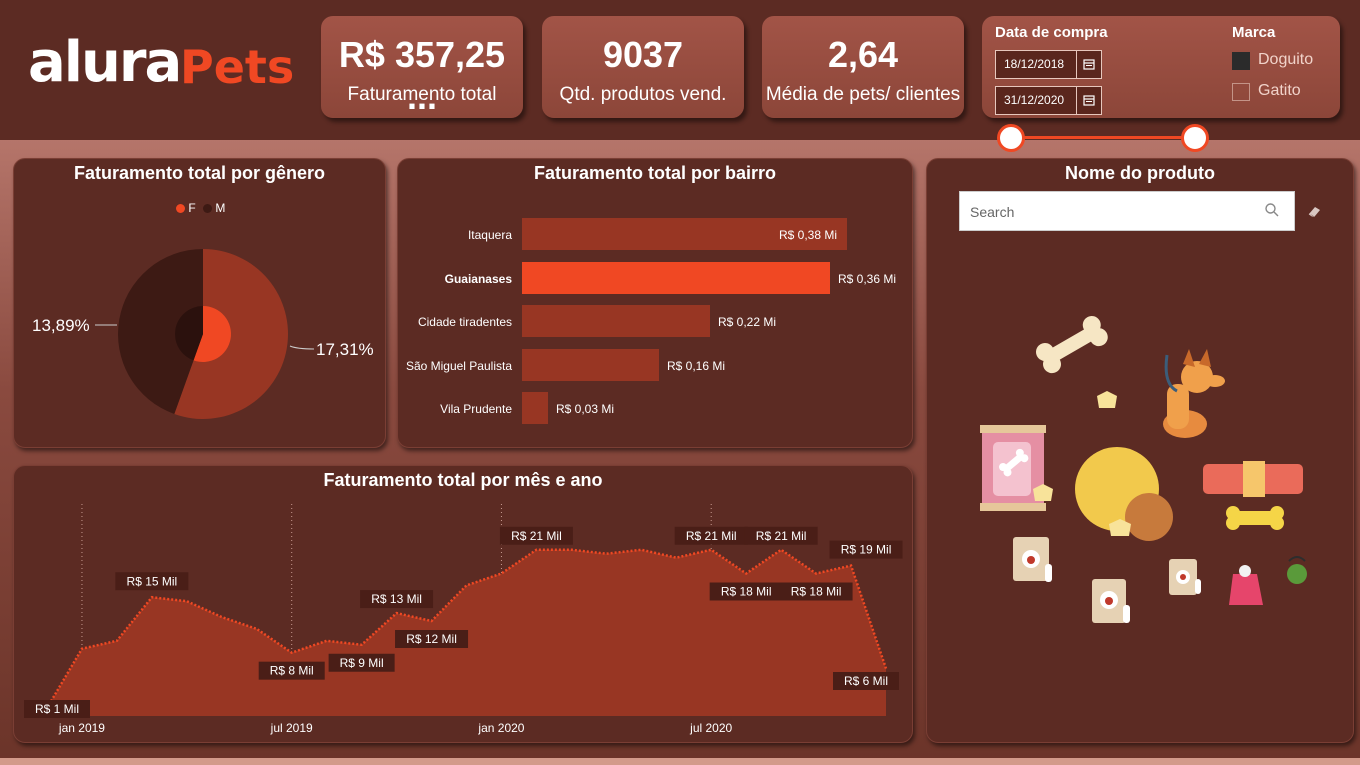 This screenshot has width=1360, height=765. Describe the element at coordinates (696, 366) in the screenshot. I see `bairro-value-label: R$ 0,16 Mi` at that location.